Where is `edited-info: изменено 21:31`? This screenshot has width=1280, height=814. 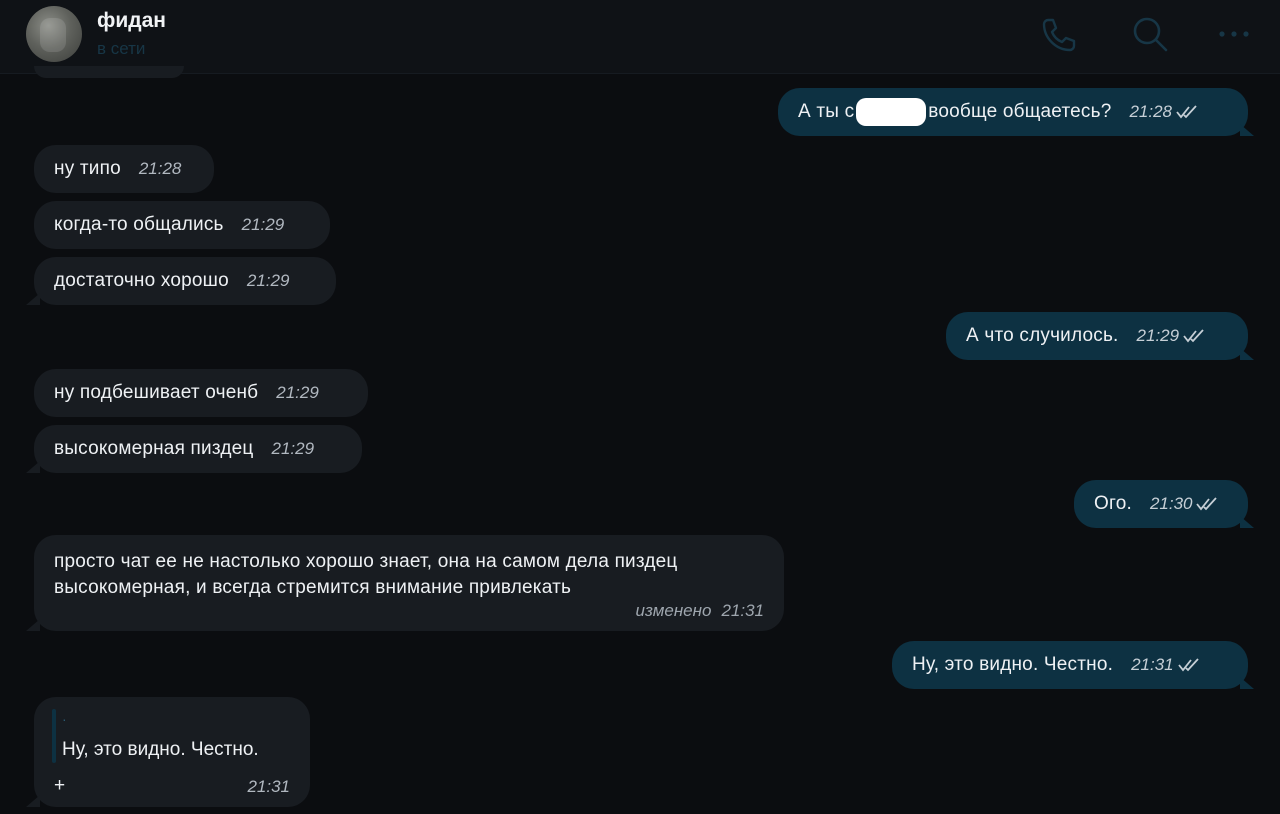
edited-info: изменено 21:31 is located at coordinates (700, 611).